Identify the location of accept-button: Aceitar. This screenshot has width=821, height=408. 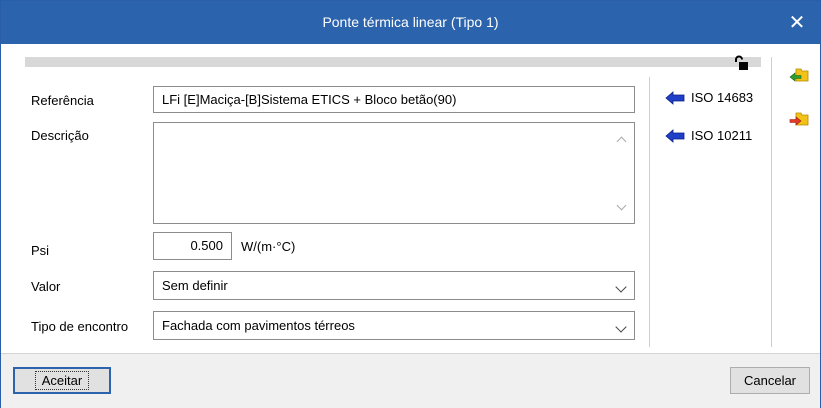
(62, 380).